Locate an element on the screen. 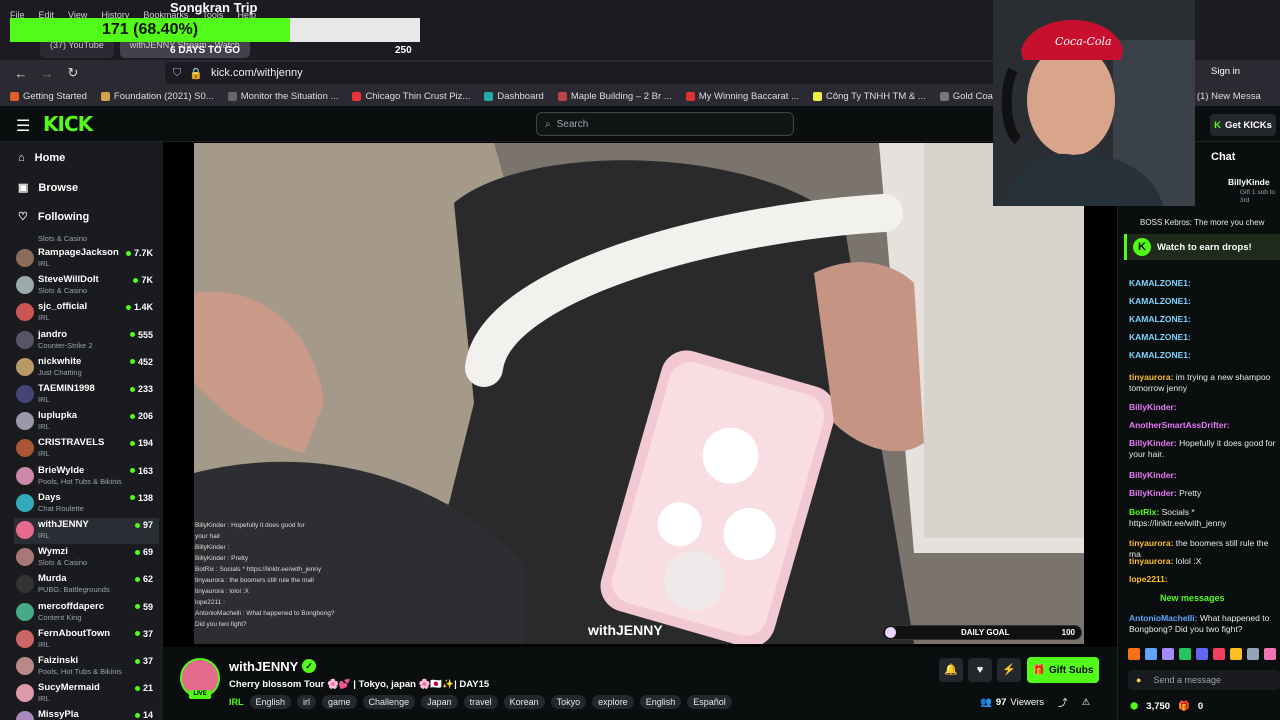 This screenshot has height=720, width=1280. category-link: IRL is located at coordinates (236, 702).